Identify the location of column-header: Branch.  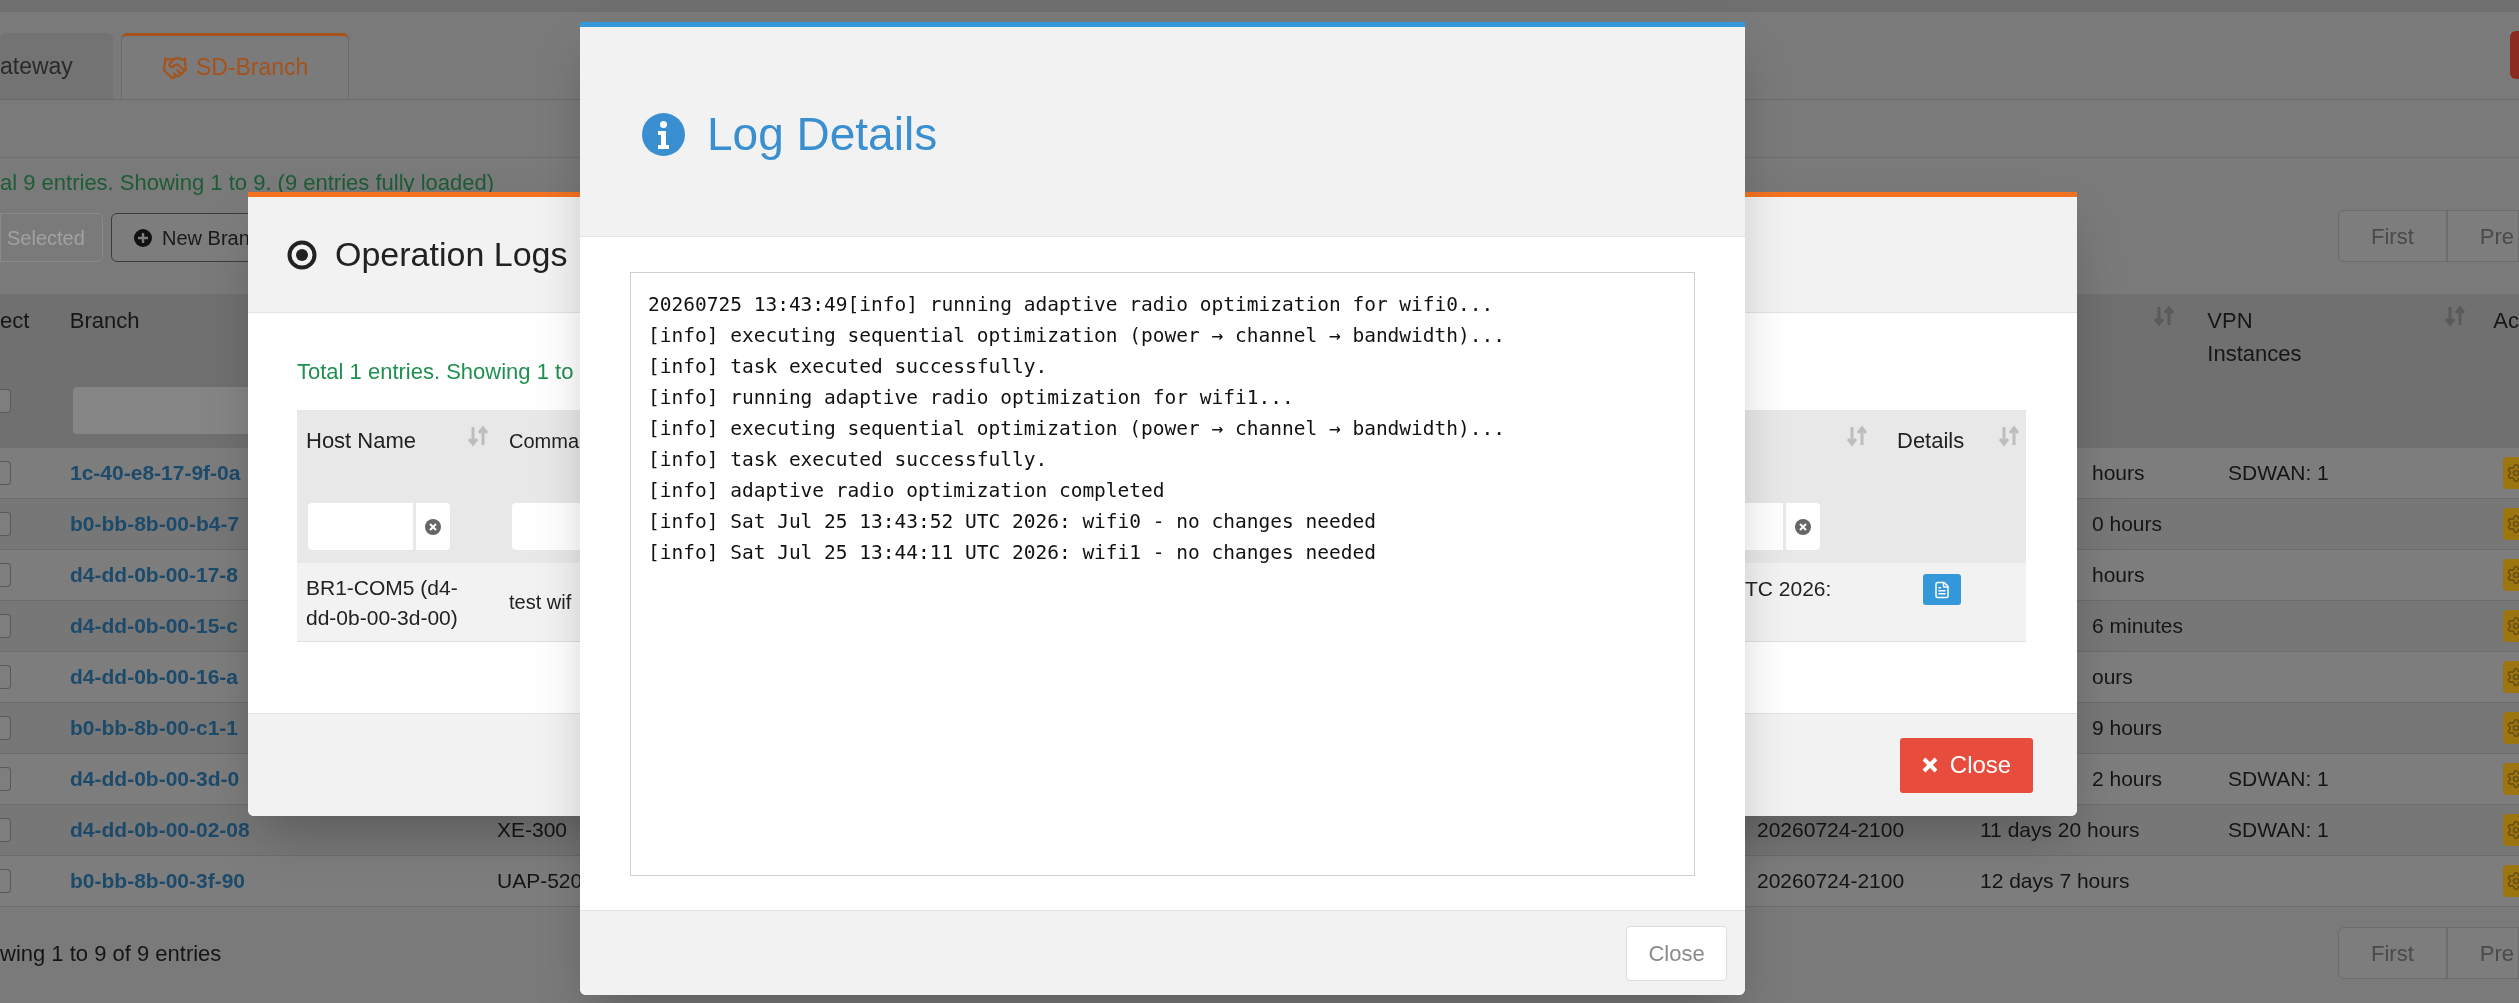
(104, 320).